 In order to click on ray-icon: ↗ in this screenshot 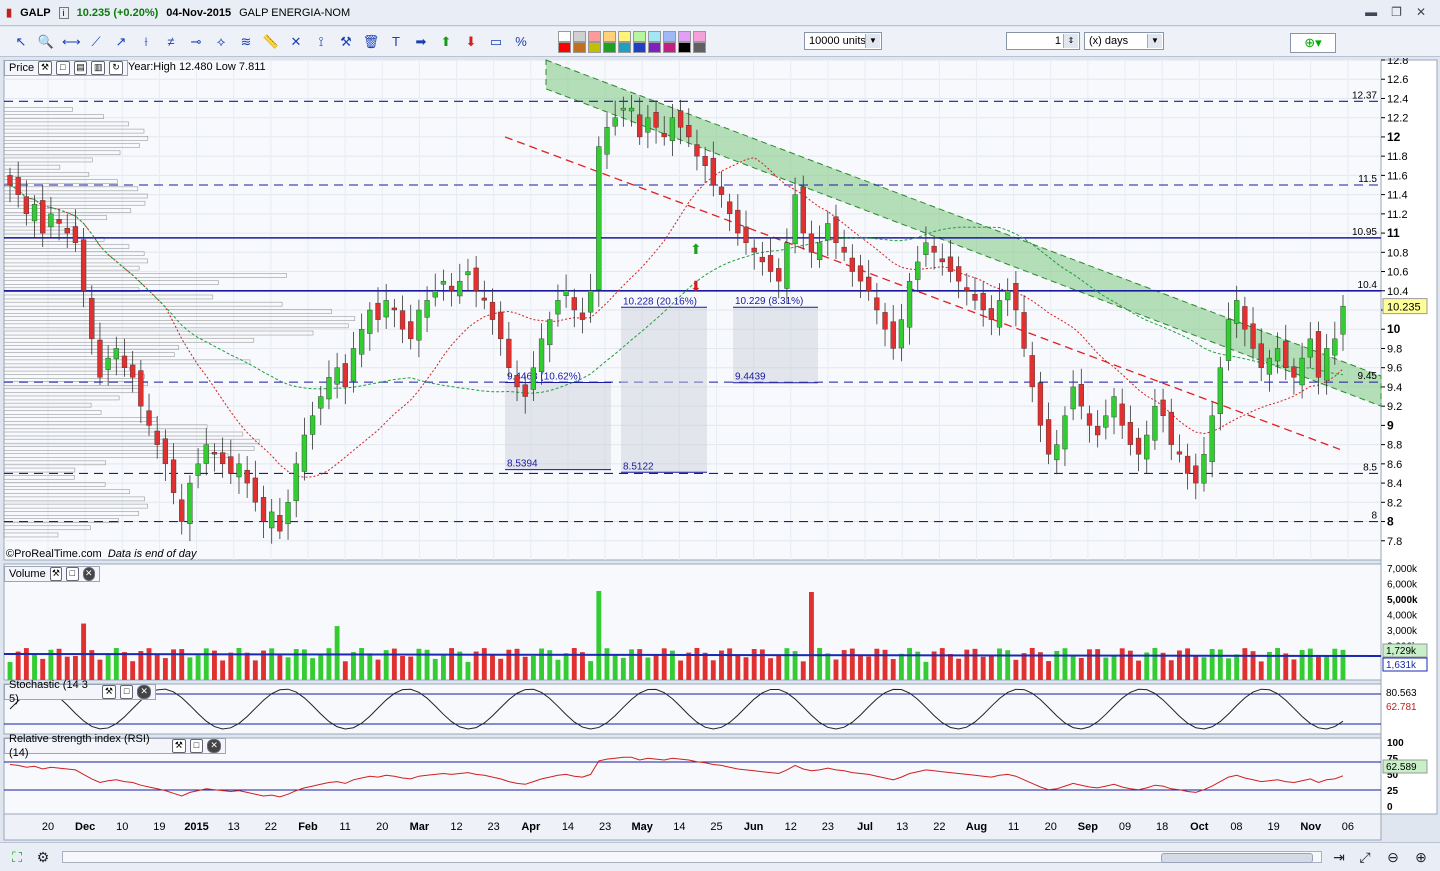, I will do `click(121, 42)`.